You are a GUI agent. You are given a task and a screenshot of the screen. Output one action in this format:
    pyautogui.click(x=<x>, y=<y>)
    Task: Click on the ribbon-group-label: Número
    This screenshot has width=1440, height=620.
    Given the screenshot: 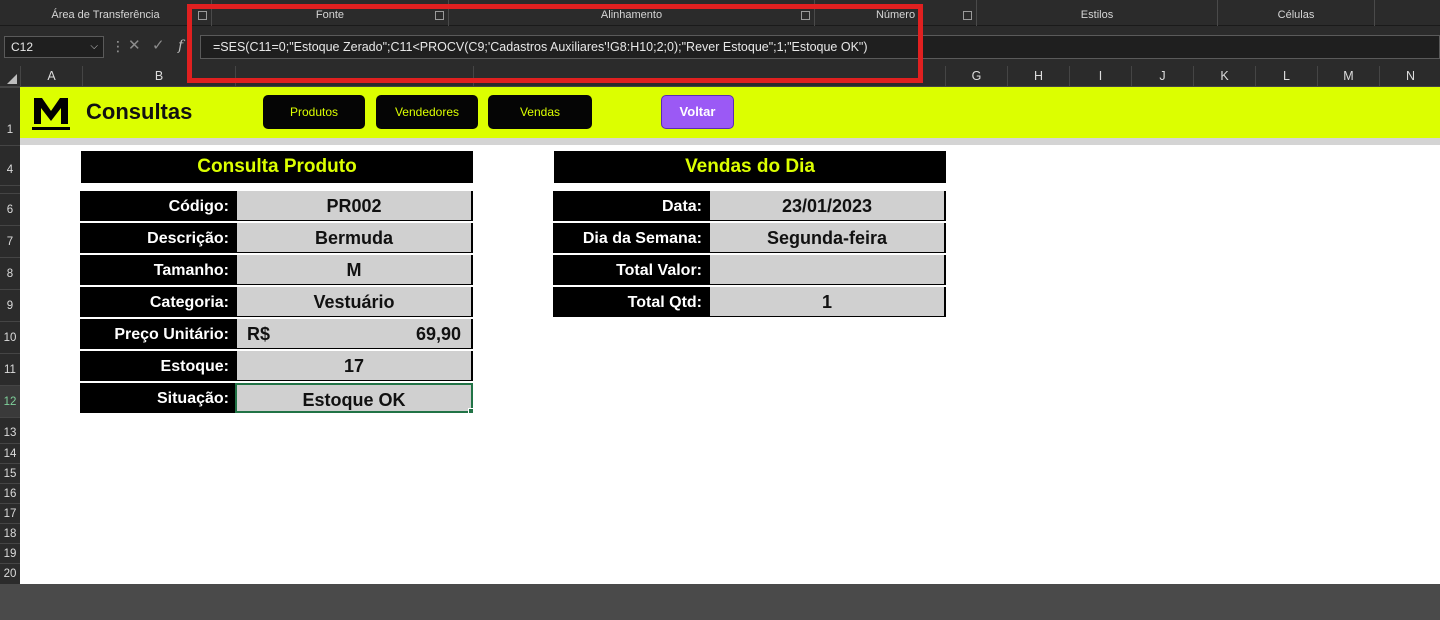 What is the action you would take?
    pyautogui.click(x=895, y=15)
    